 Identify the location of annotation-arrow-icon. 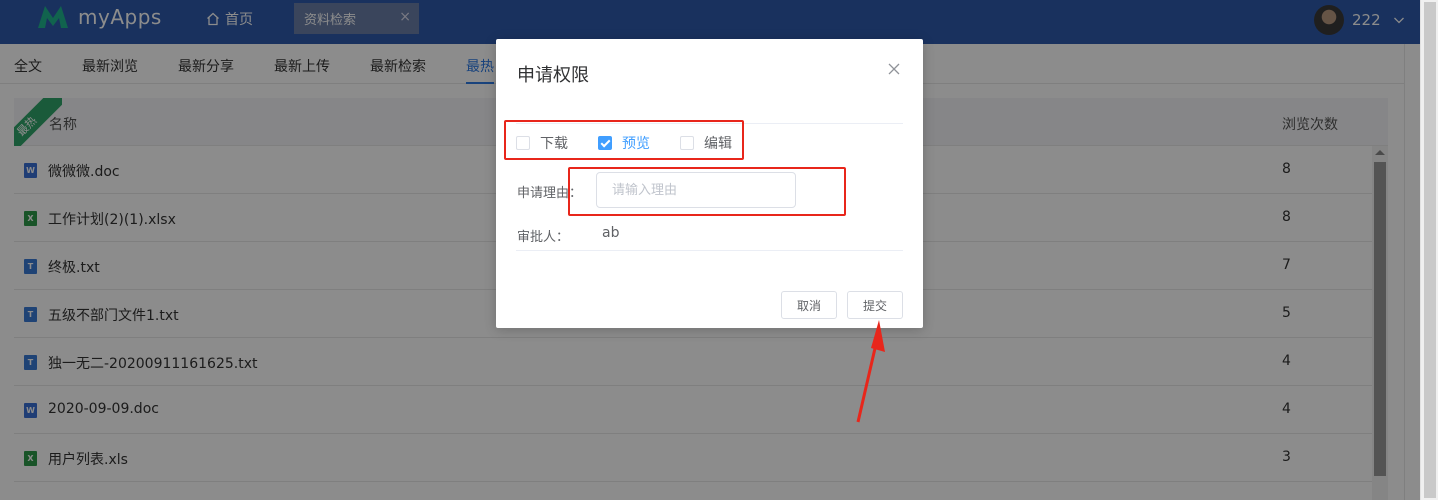
(870, 371).